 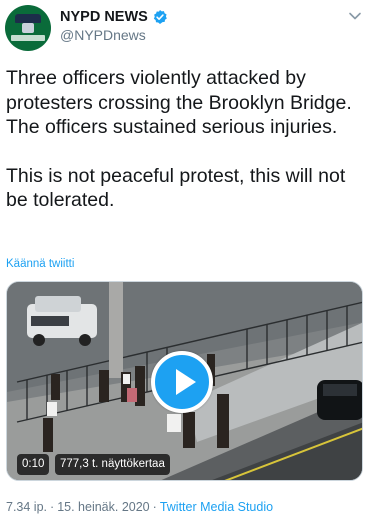 I want to click on tweet-date: 15. heinäk. 2020, so click(x=103, y=507).